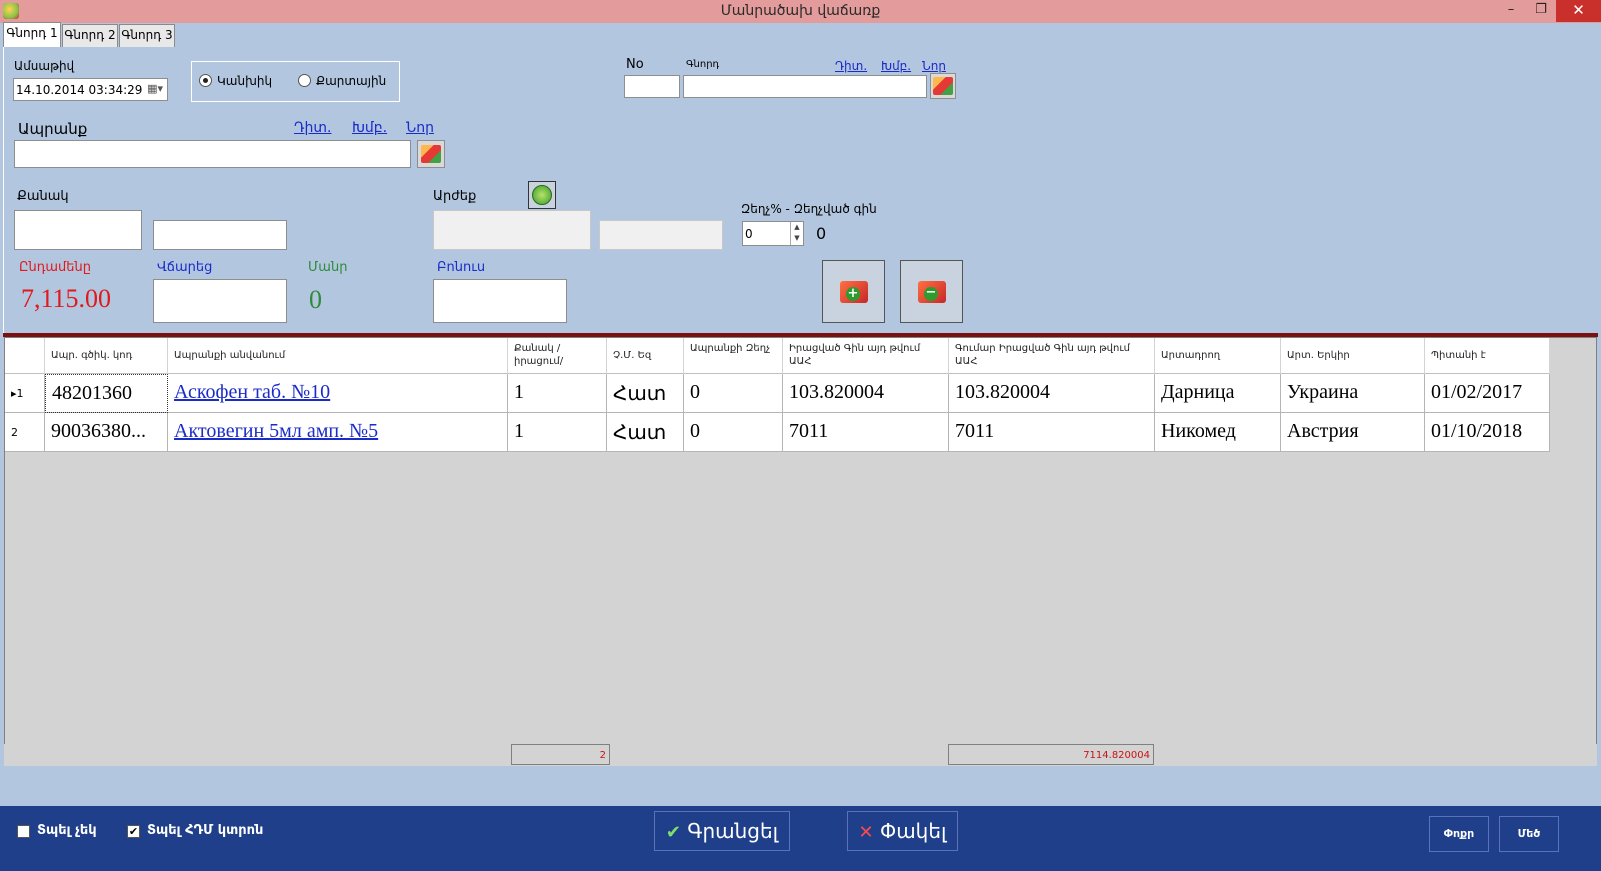 The image size is (1601, 871). What do you see at coordinates (896, 66) in the screenshot?
I see `buyer-edit-link: Խմբ.` at bounding box center [896, 66].